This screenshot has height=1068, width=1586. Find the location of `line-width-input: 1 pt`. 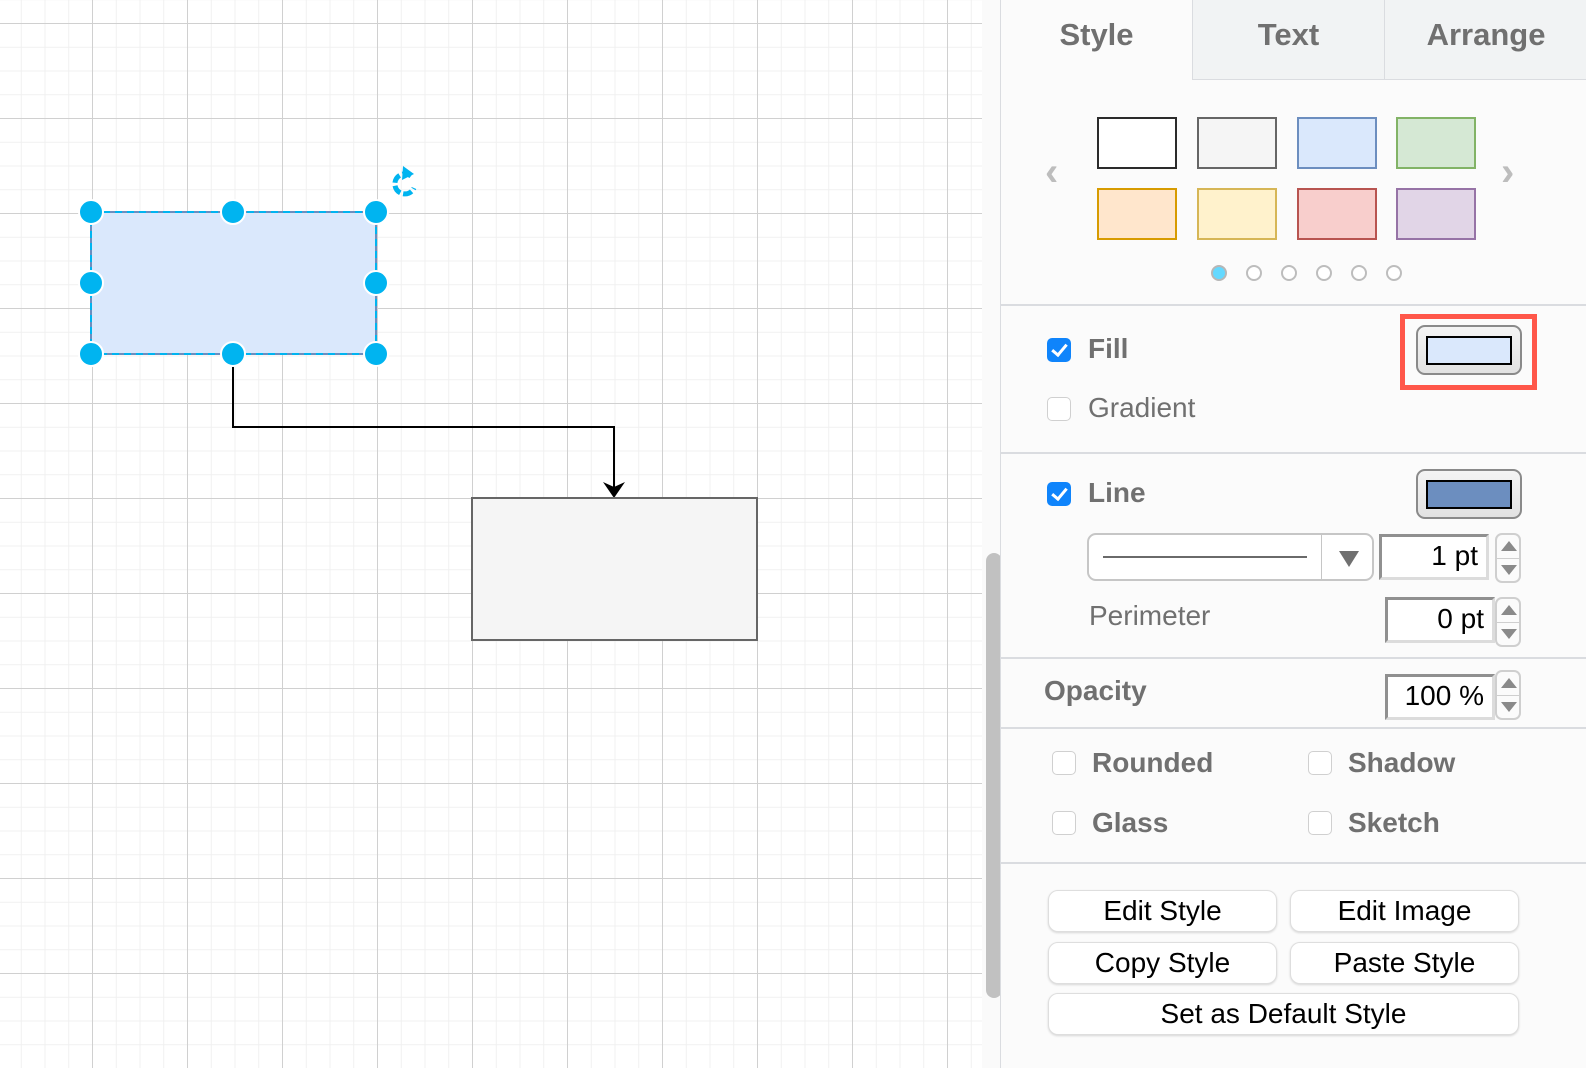

line-width-input: 1 pt is located at coordinates (1434, 557).